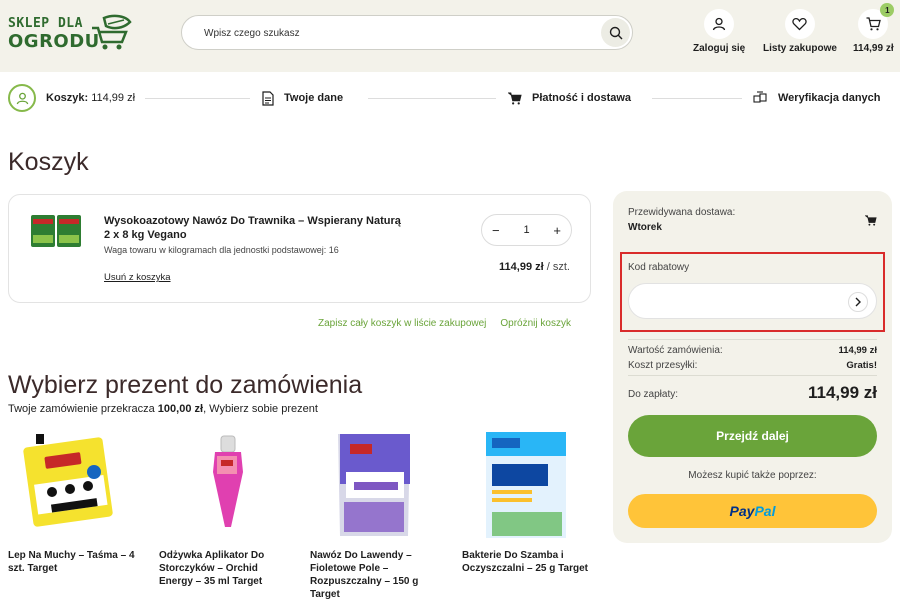 This screenshot has width=900, height=599. I want to click on step-cart-label: Koszyk:, so click(67, 98).